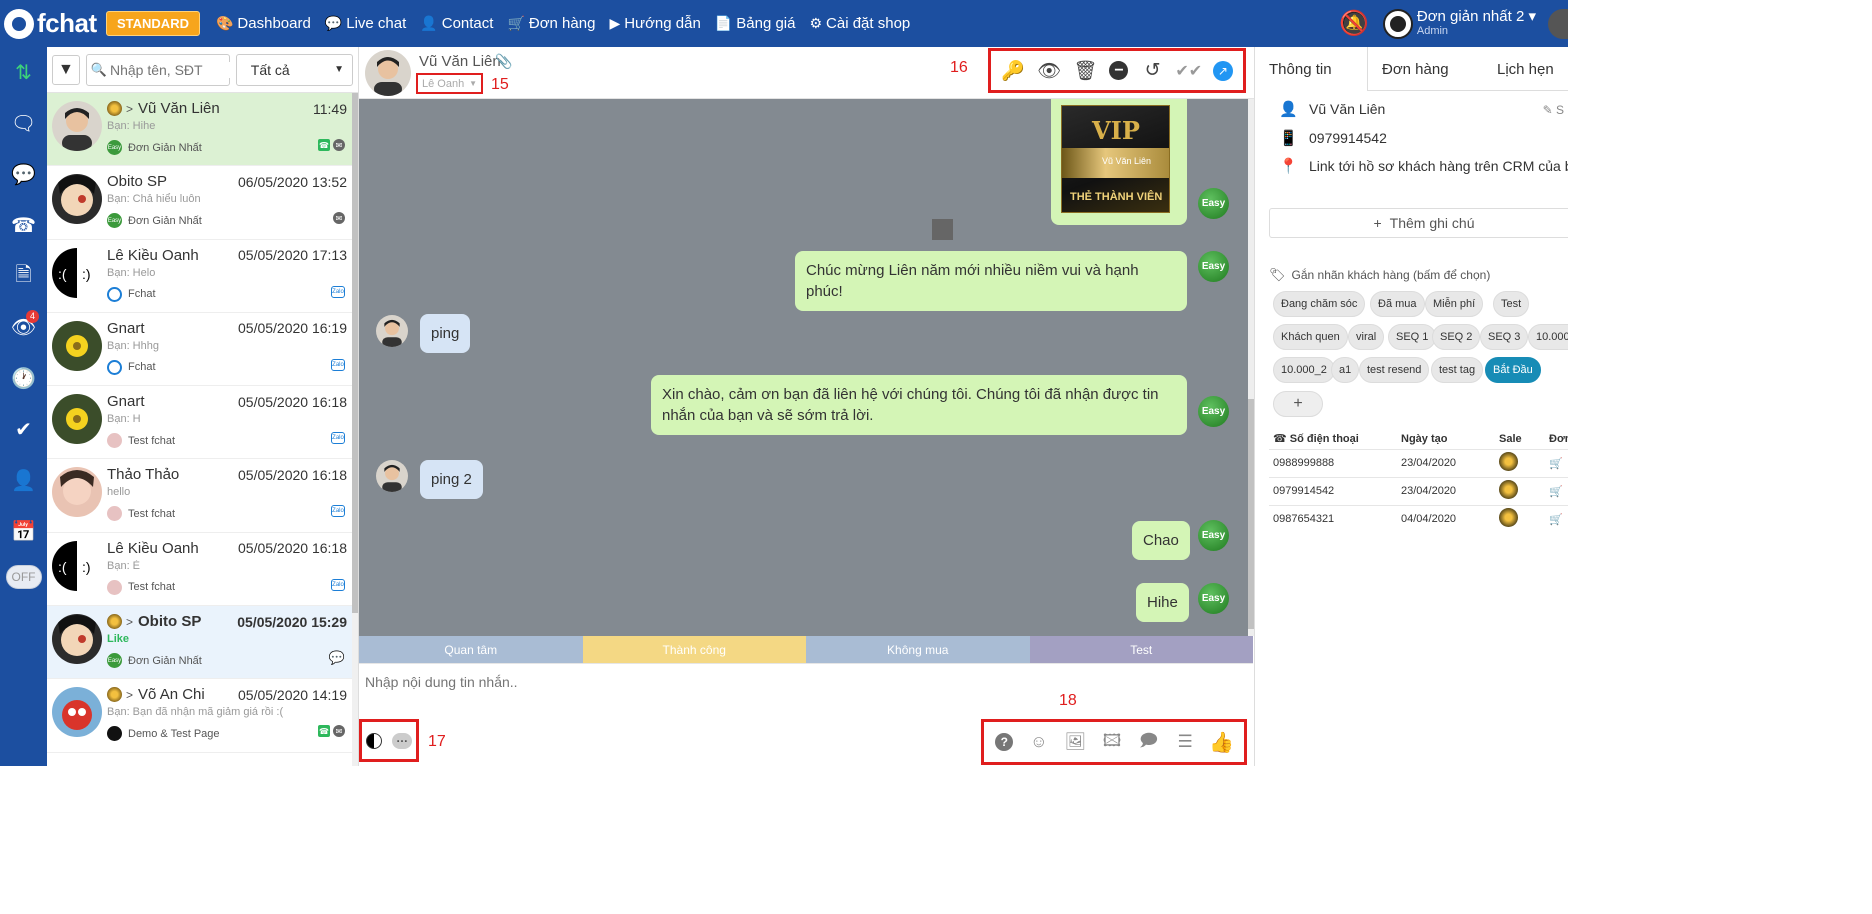 The width and height of the screenshot is (1872, 914). Describe the element at coordinates (1141, 649) in the screenshot. I see `label-tab: Test` at that location.